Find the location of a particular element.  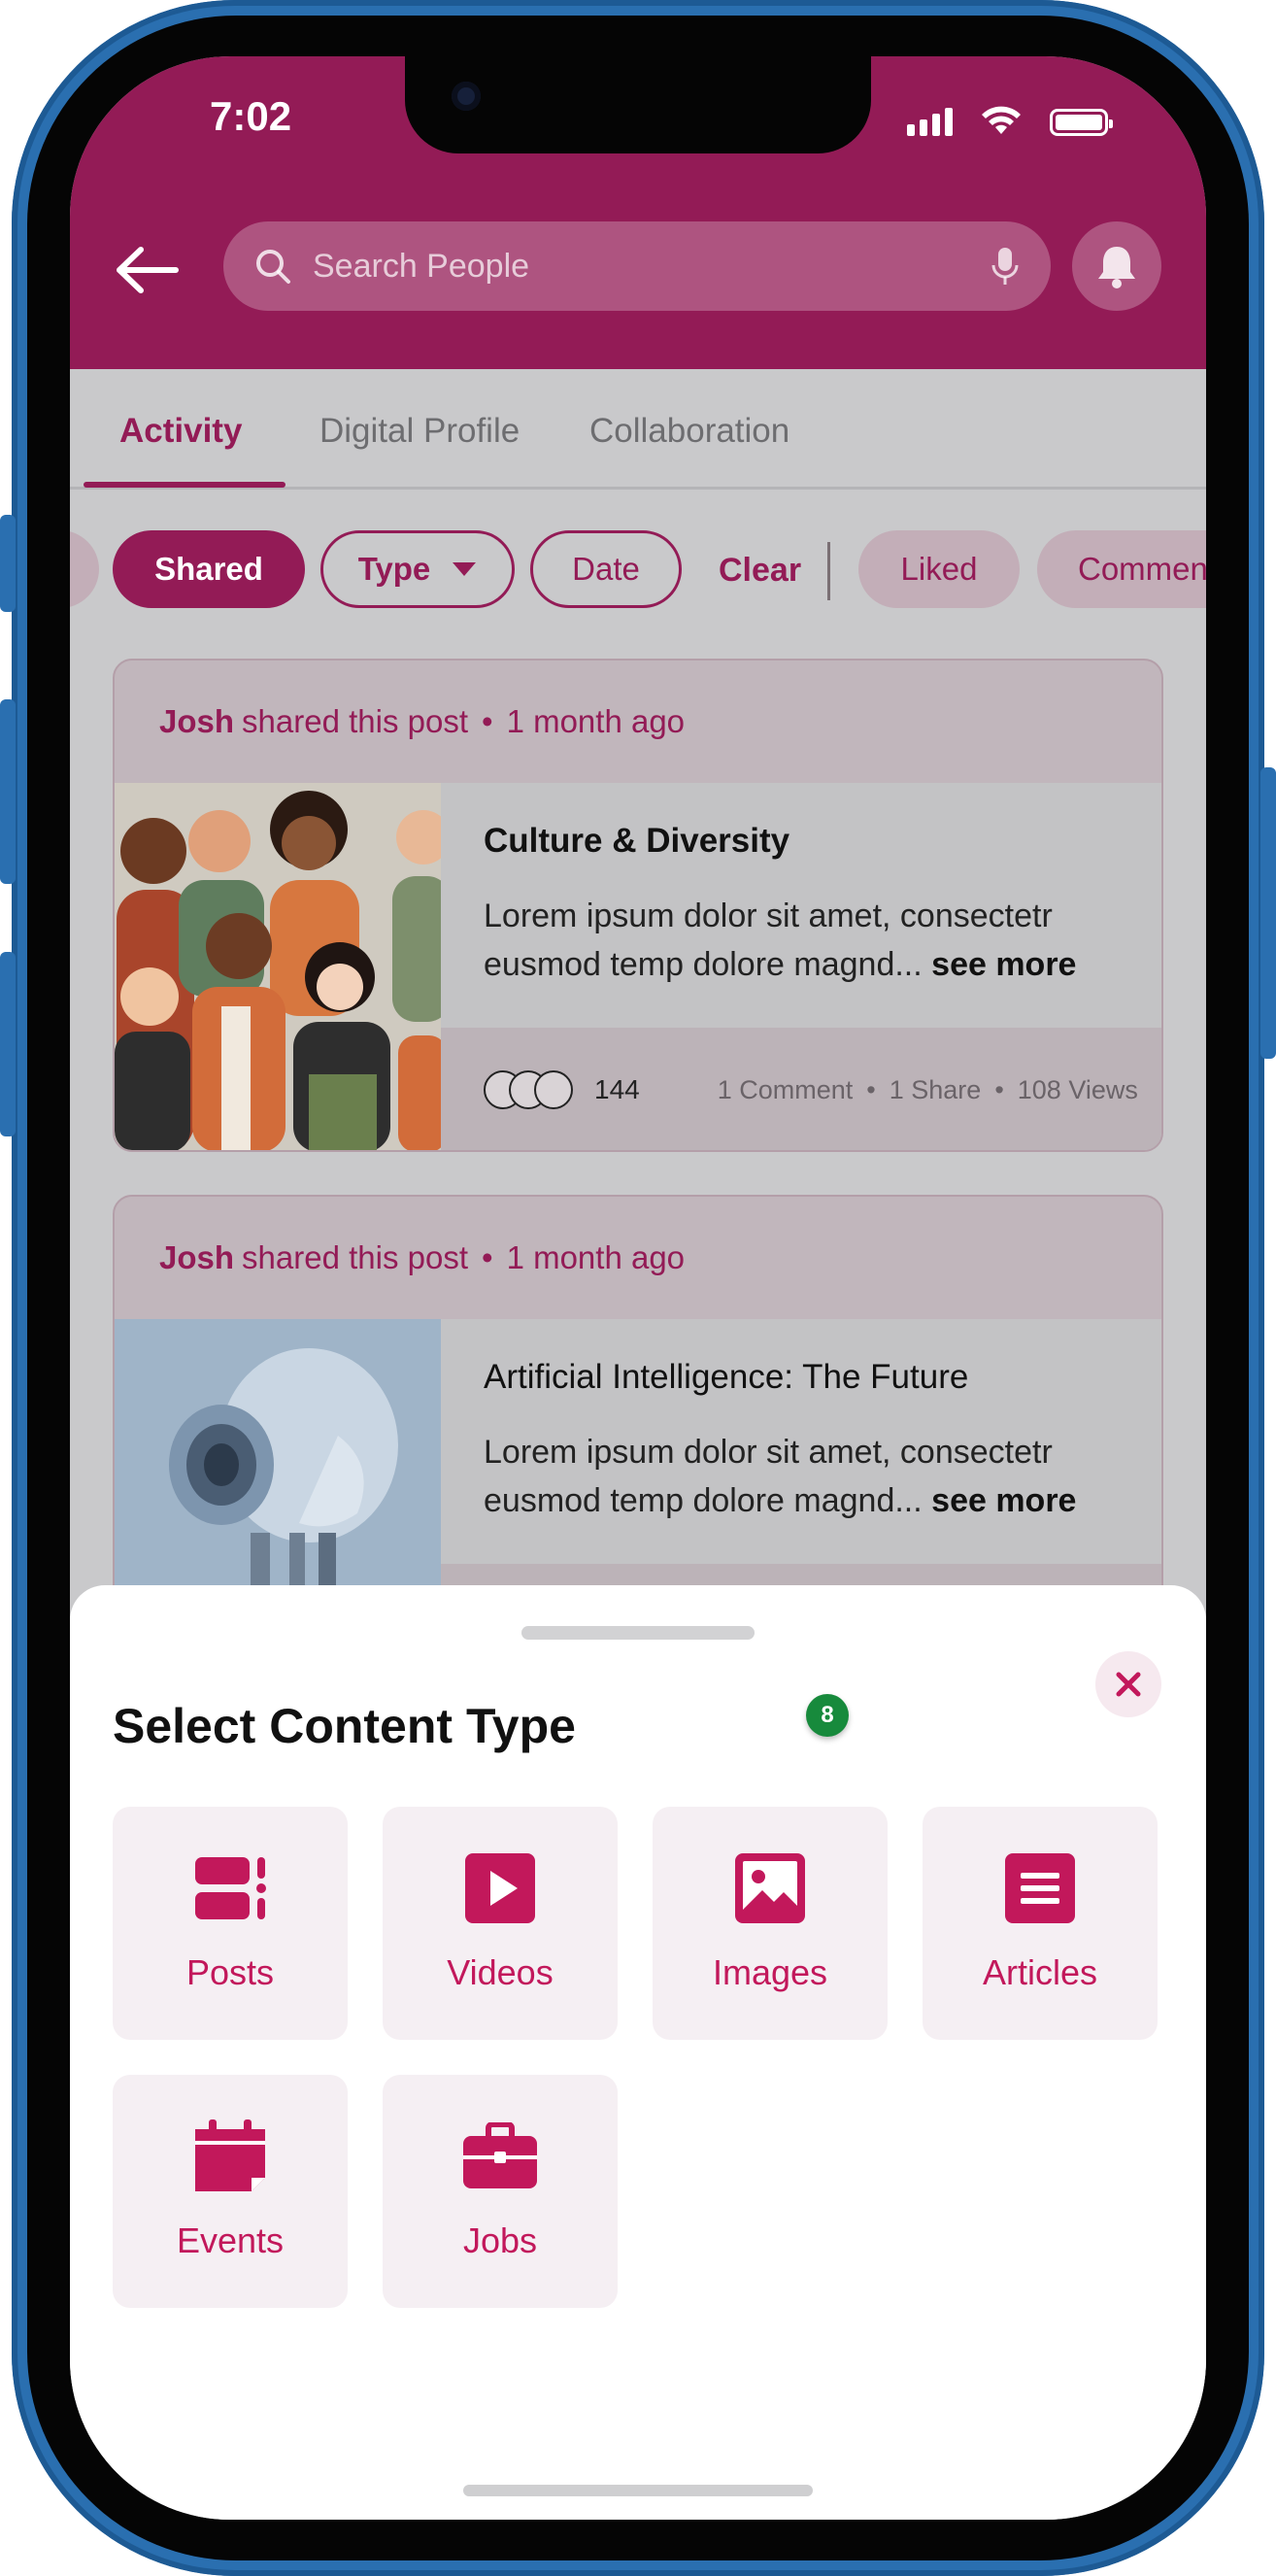

status-icons is located at coordinates (1010, 120).